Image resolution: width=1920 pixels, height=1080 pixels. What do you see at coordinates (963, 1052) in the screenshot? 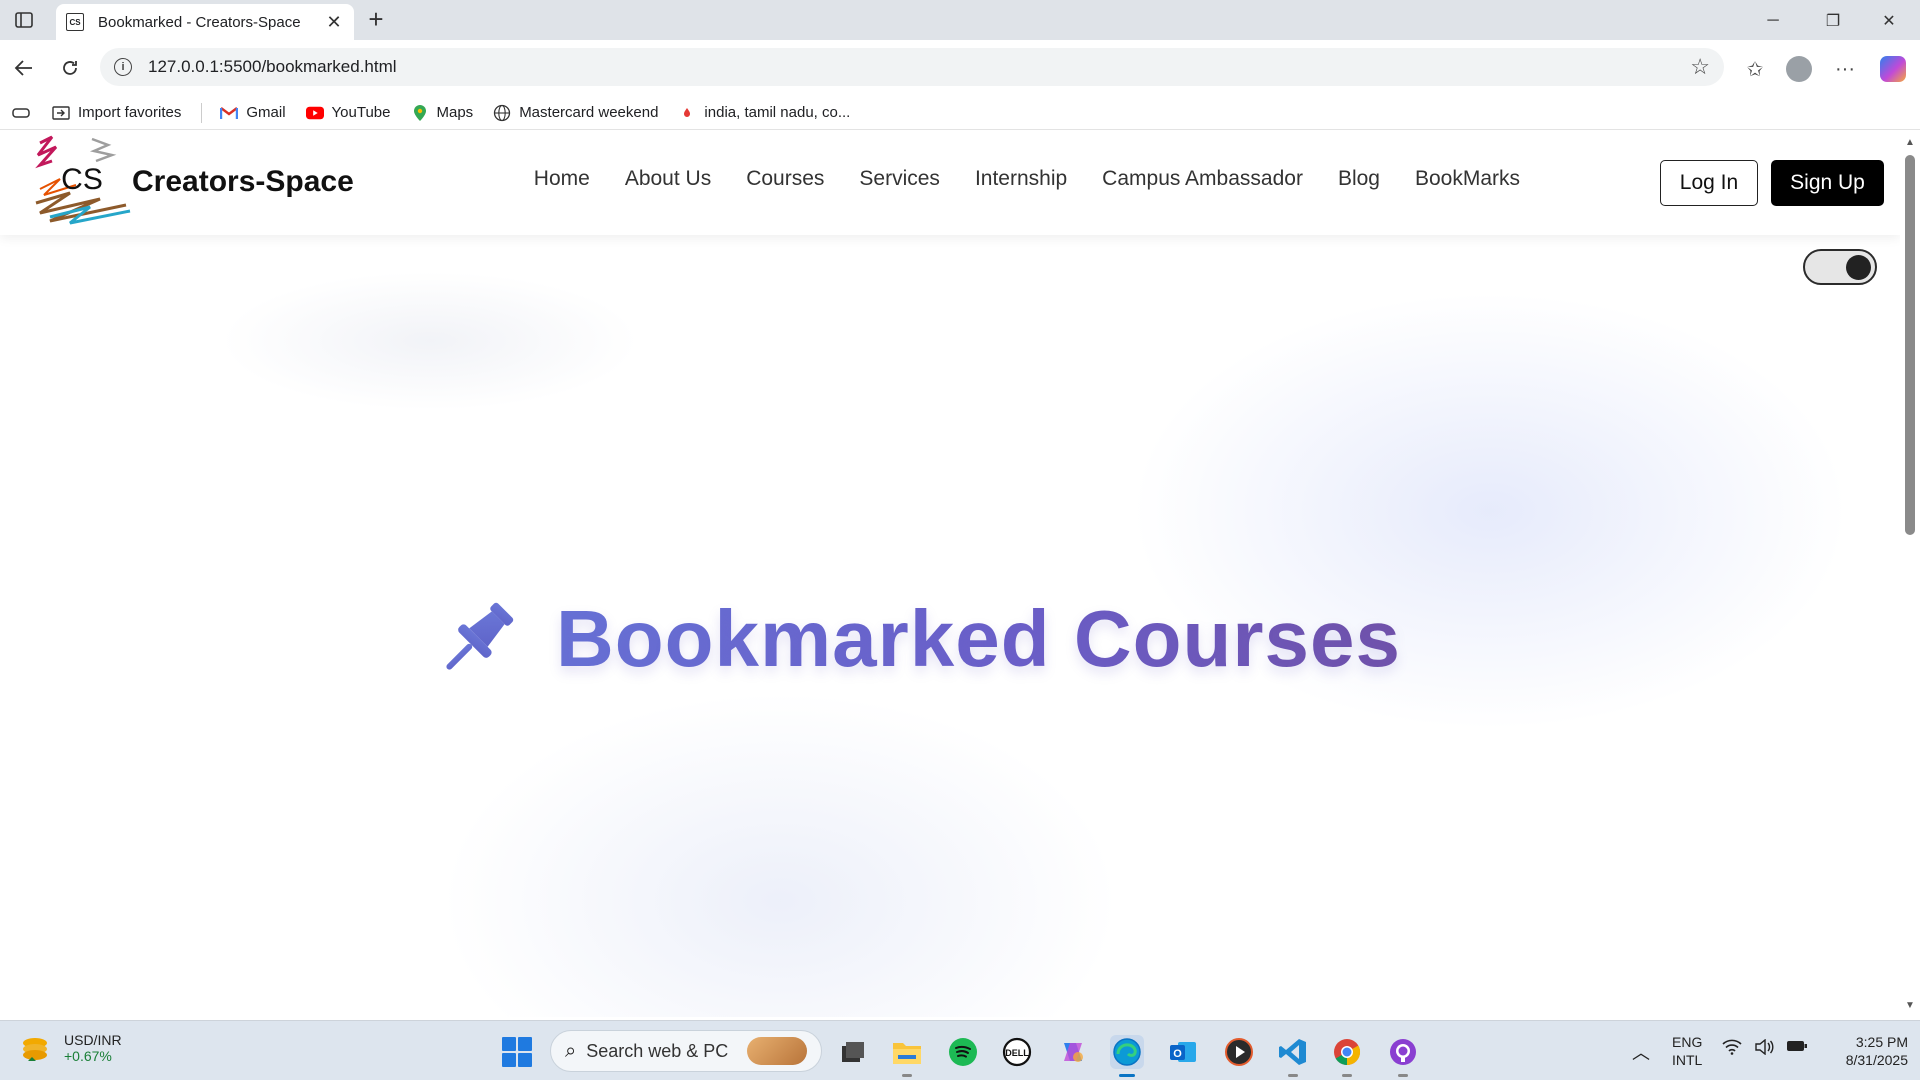
I see `spotify-icon` at bounding box center [963, 1052].